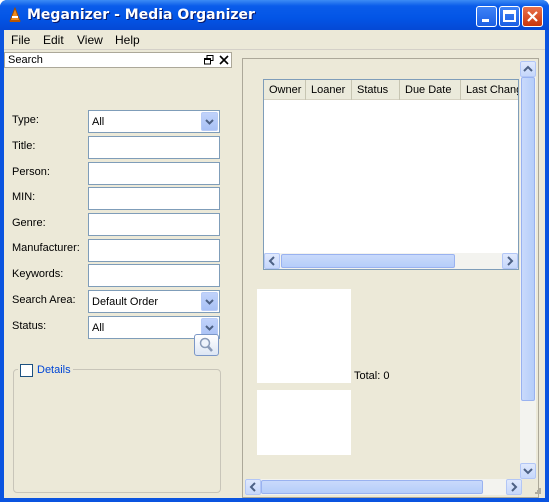 The height and width of the screenshot is (502, 549). What do you see at coordinates (430, 90) in the screenshot?
I see `column-due-date: Due Date` at bounding box center [430, 90].